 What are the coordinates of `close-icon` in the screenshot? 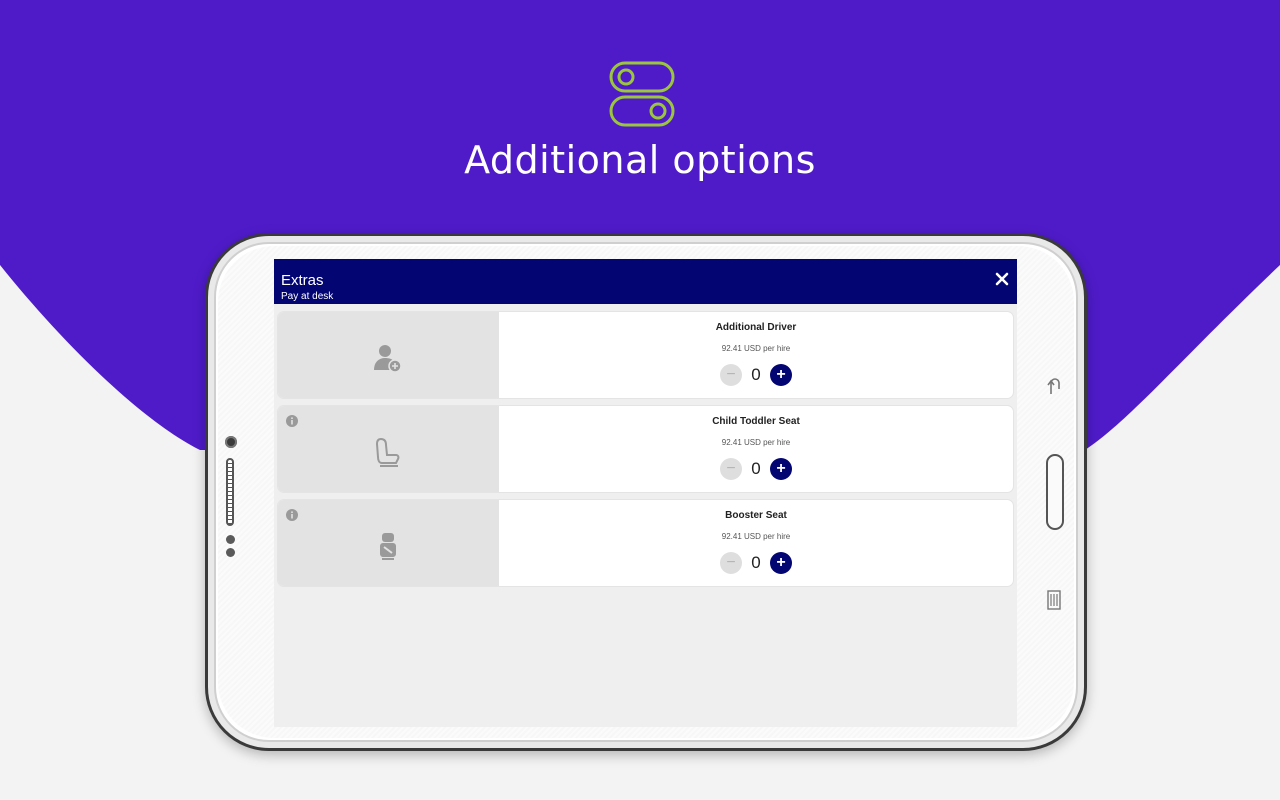 It's located at (1002, 279).